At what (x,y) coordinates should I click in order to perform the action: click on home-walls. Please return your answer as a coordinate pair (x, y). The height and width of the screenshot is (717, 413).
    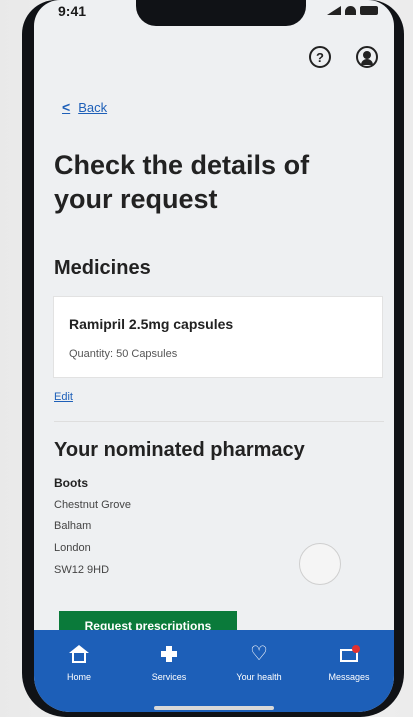
    Looking at the image, I should click on (79, 658).